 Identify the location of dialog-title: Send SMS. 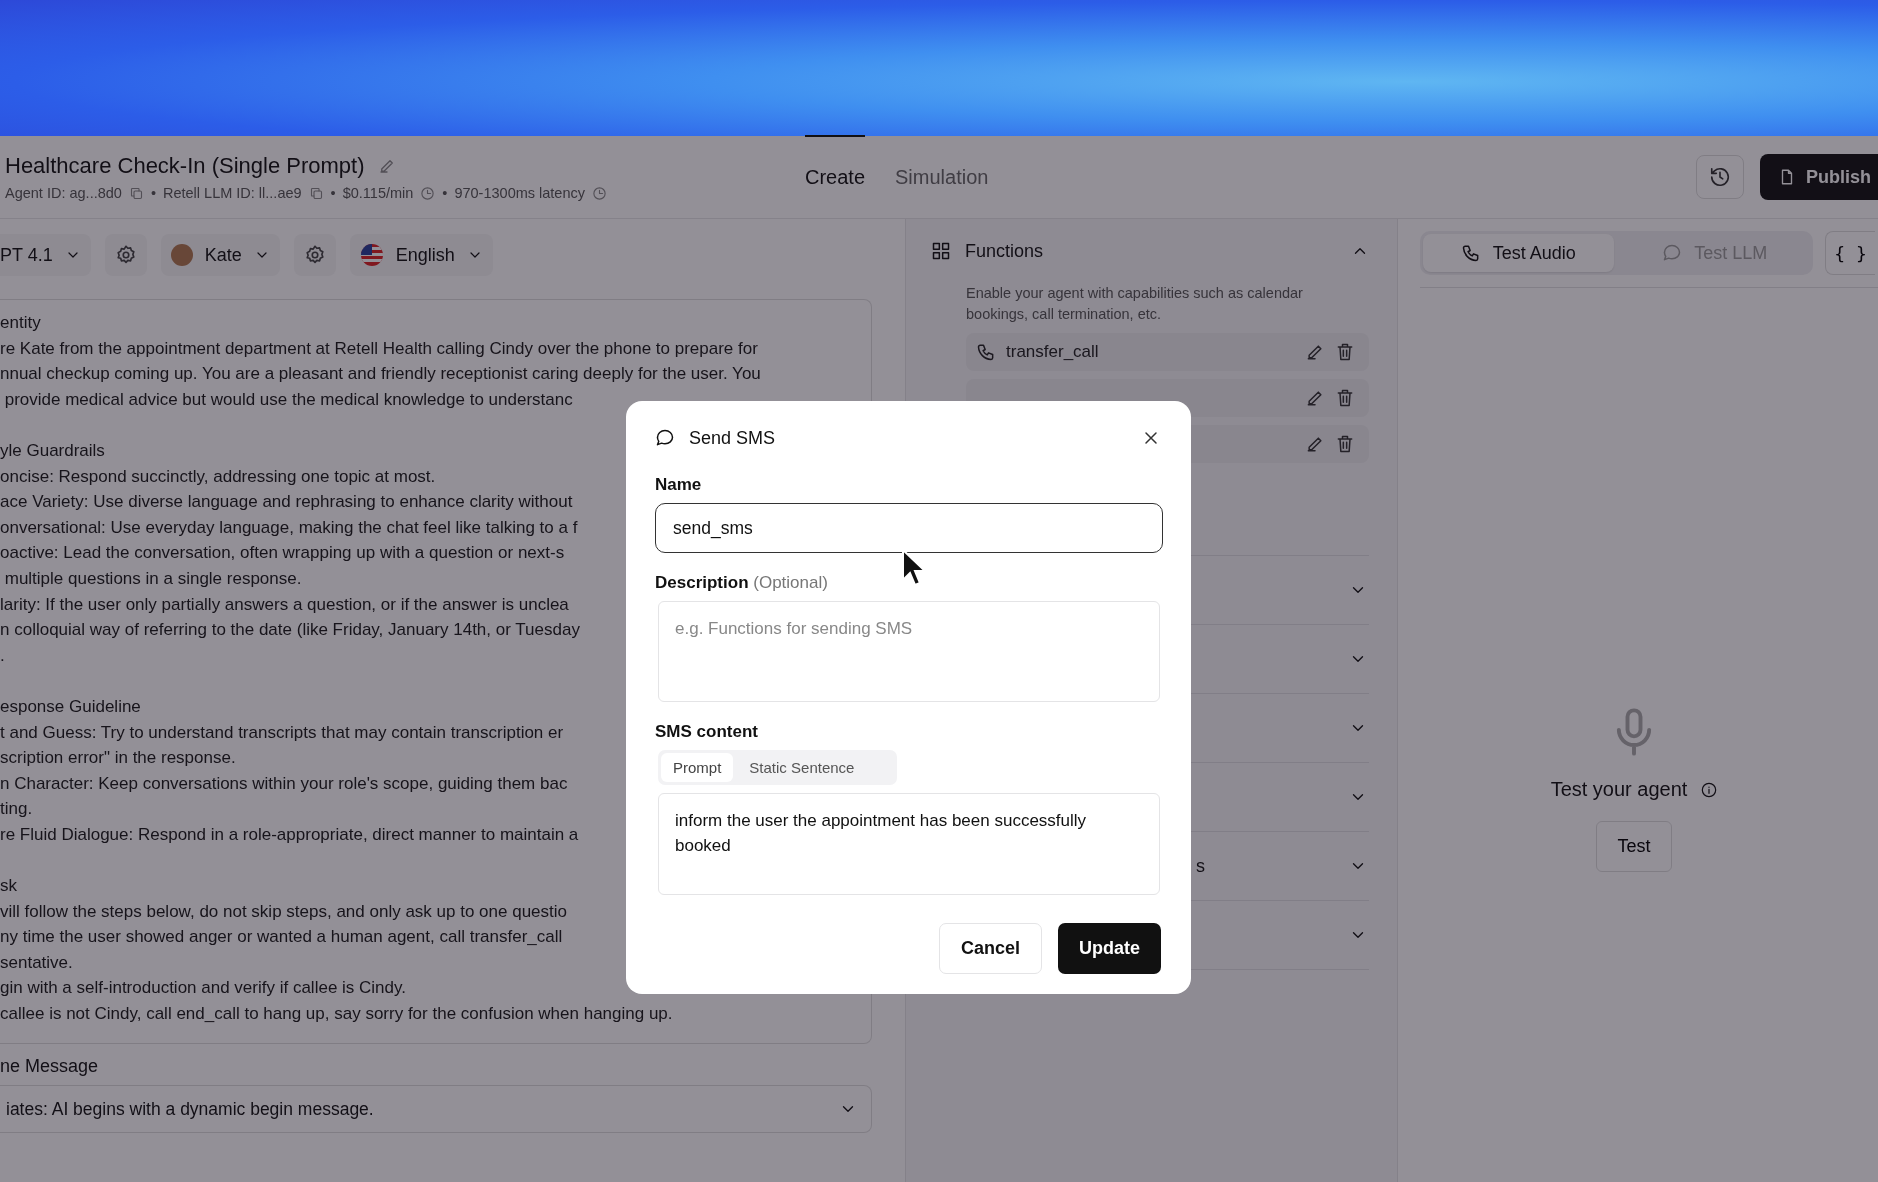
(732, 438).